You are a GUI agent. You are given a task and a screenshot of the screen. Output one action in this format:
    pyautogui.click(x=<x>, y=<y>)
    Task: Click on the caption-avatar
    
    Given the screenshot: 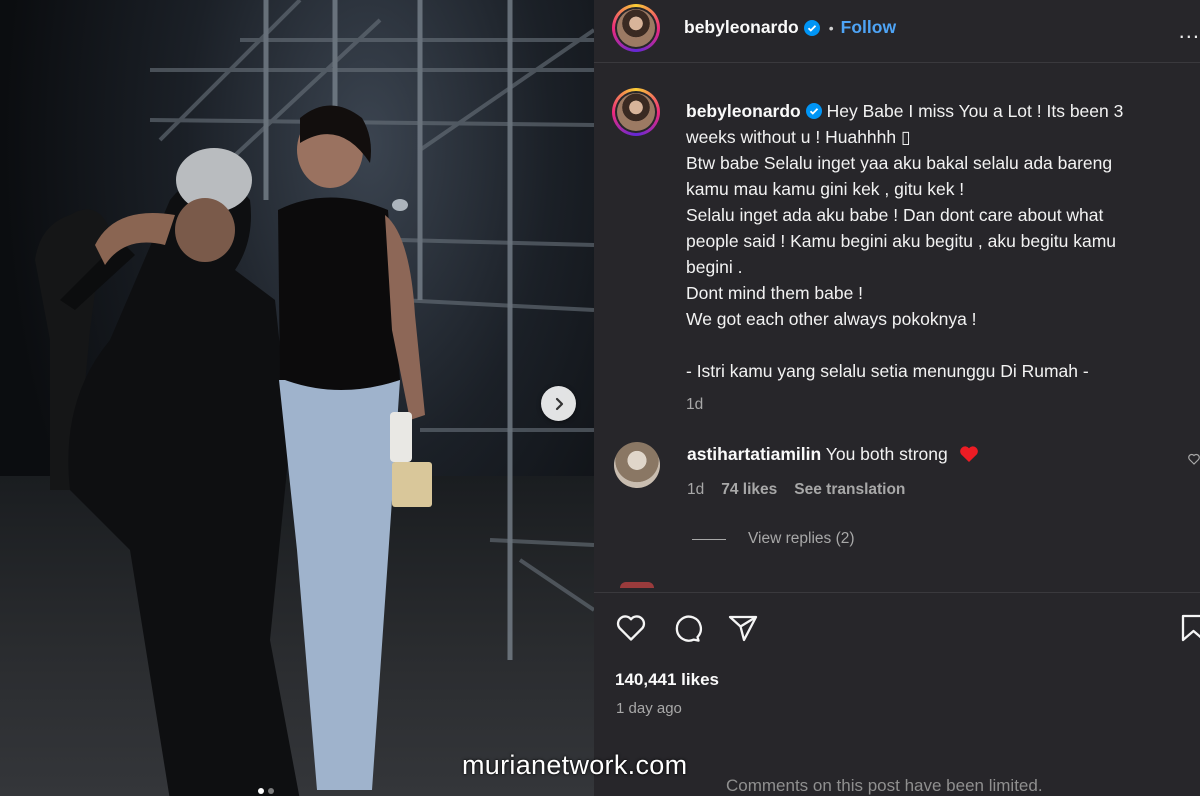 What is the action you would take?
    pyautogui.click(x=636, y=112)
    